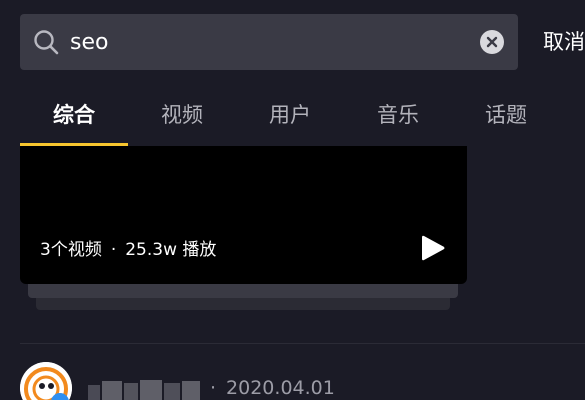 The height and width of the screenshot is (400, 585). I want to click on avatar-image, so click(46, 381).